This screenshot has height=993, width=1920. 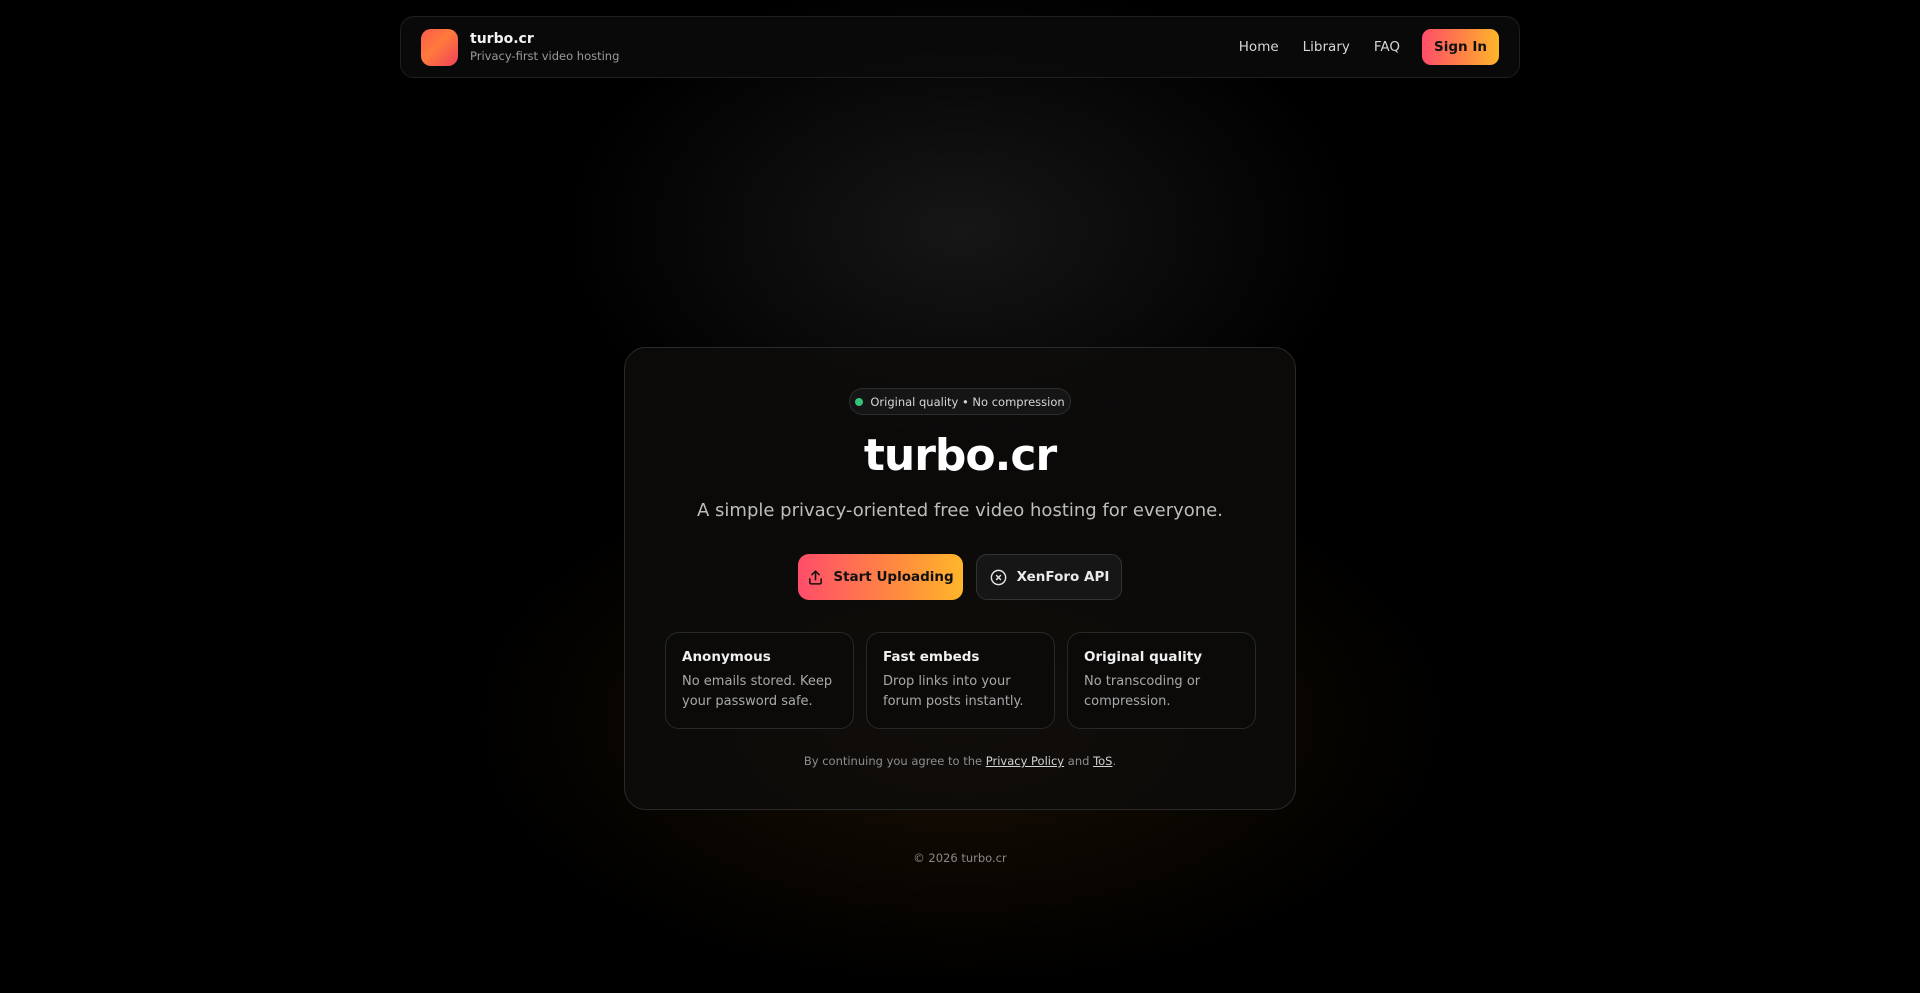 I want to click on brand: turbo.cr Privacy-first video hosting, so click(x=544, y=47).